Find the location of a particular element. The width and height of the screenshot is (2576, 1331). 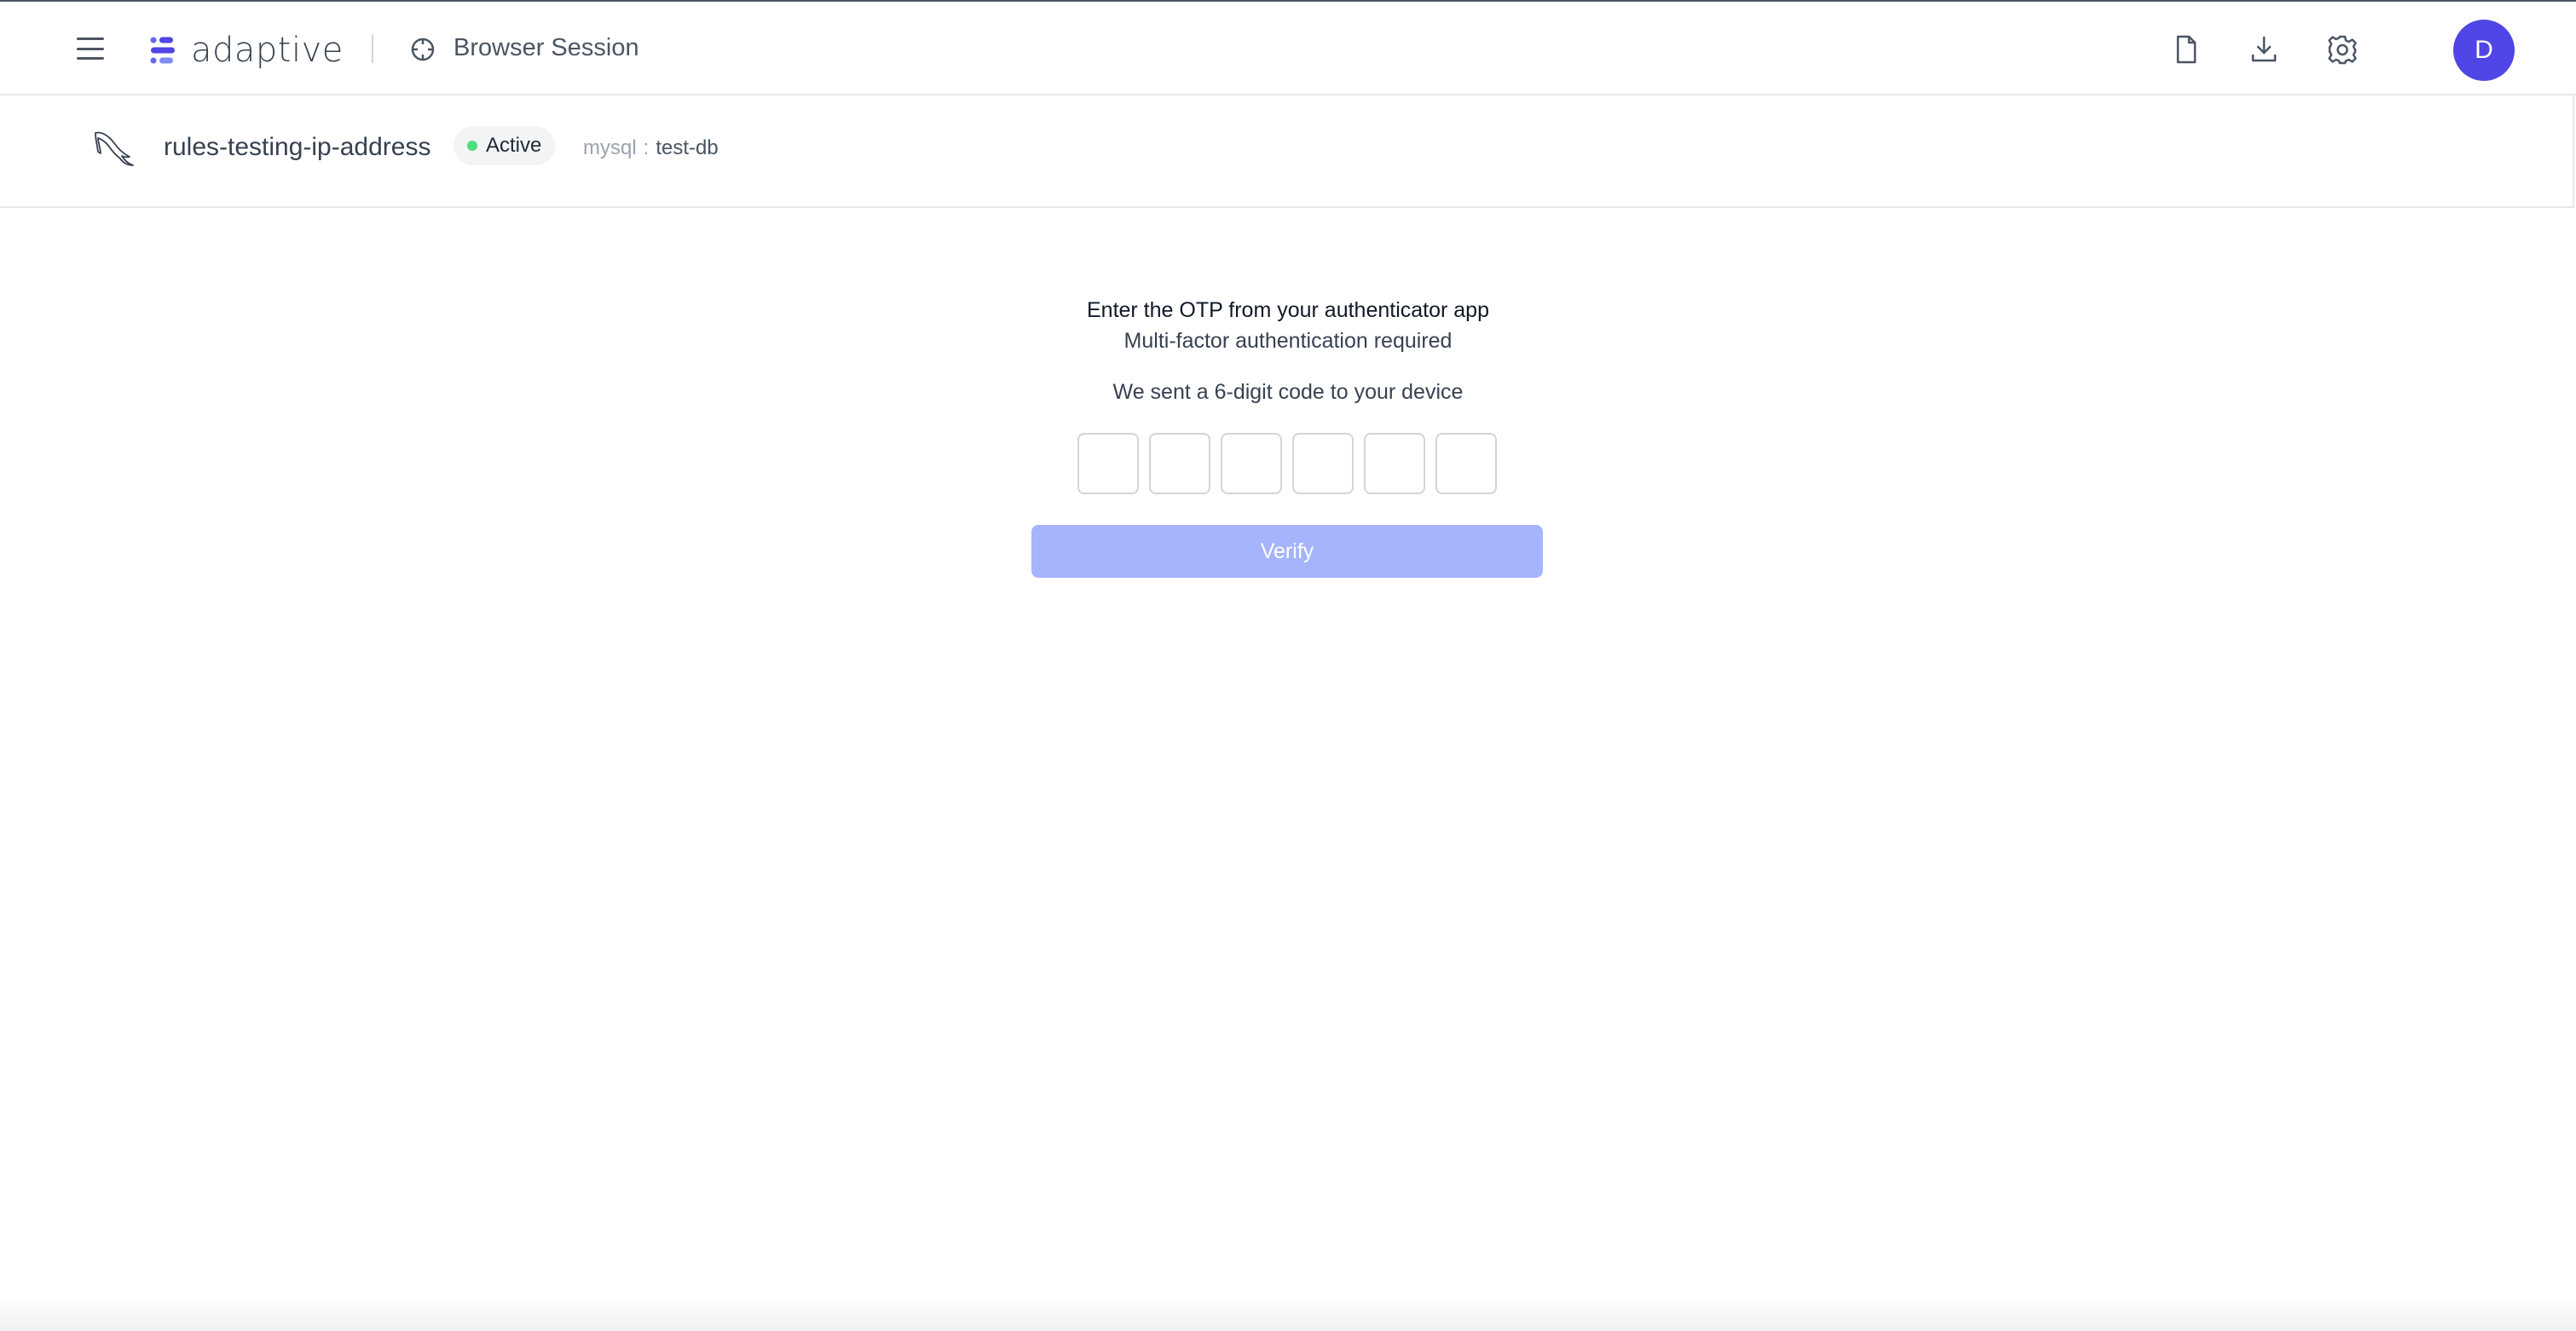

document-icon is located at coordinates (2186, 49).